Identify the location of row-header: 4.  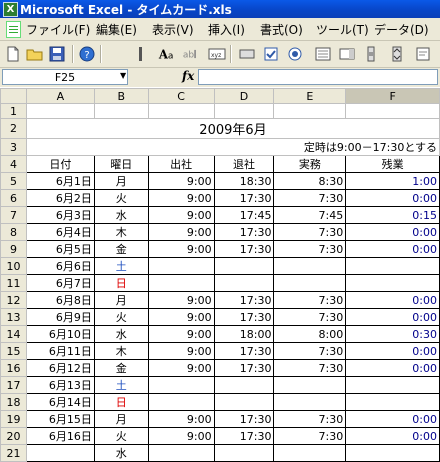
(13, 164).